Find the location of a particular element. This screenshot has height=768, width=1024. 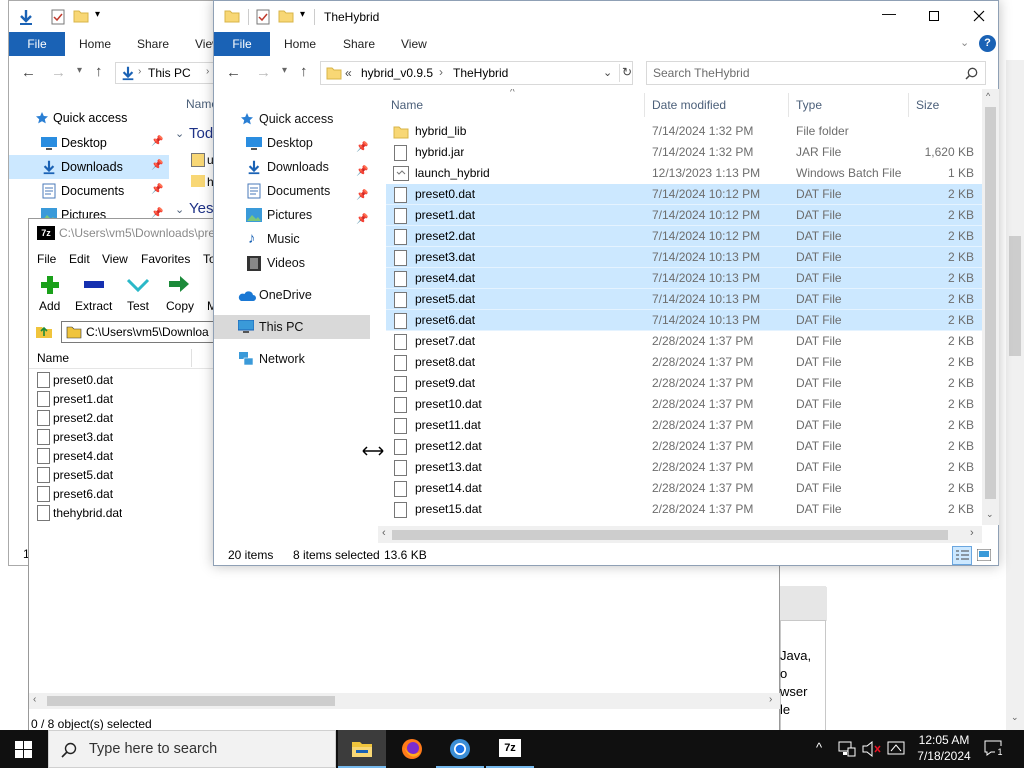

help-icon: ? is located at coordinates (987, 43).